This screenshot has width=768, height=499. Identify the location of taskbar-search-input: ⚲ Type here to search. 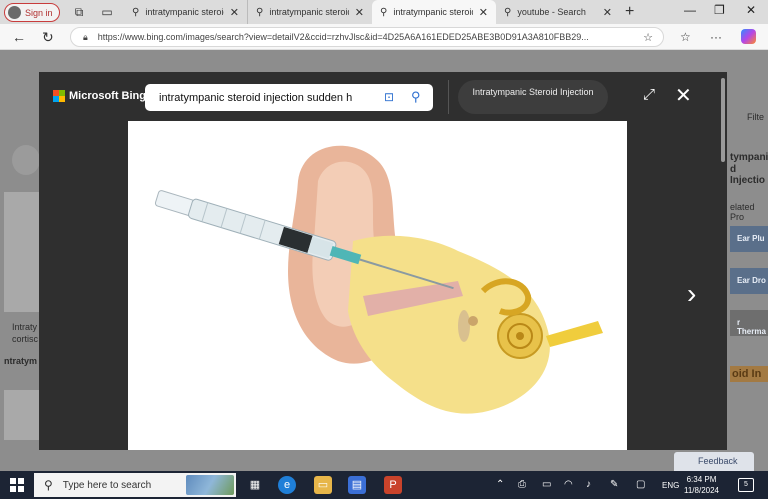
(135, 485).